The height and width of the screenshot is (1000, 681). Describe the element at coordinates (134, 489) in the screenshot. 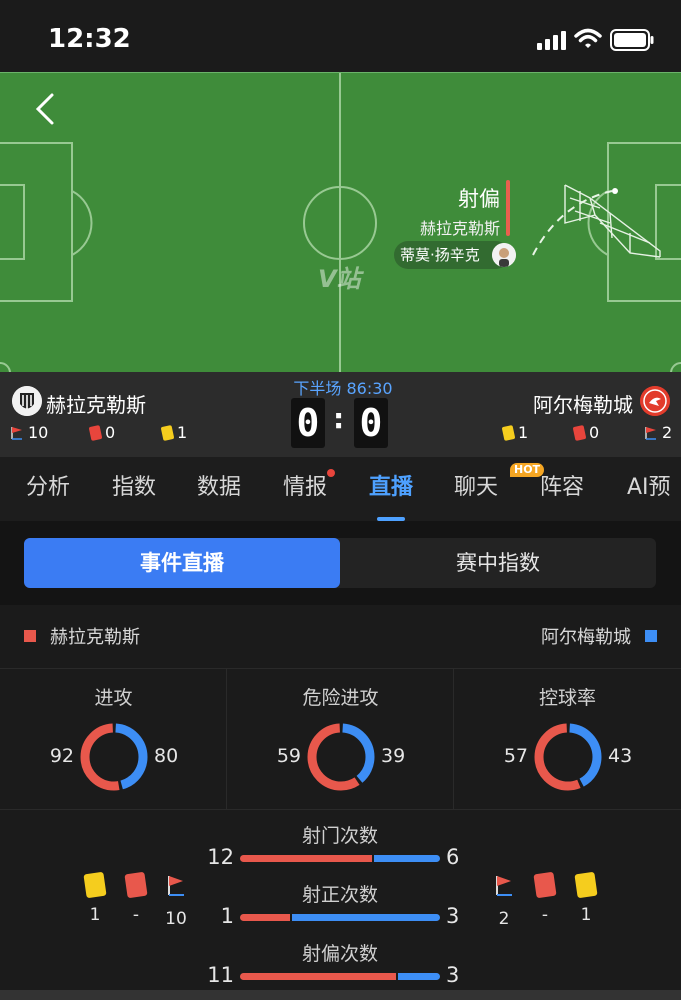

I see `tab-odds: 指数` at that location.